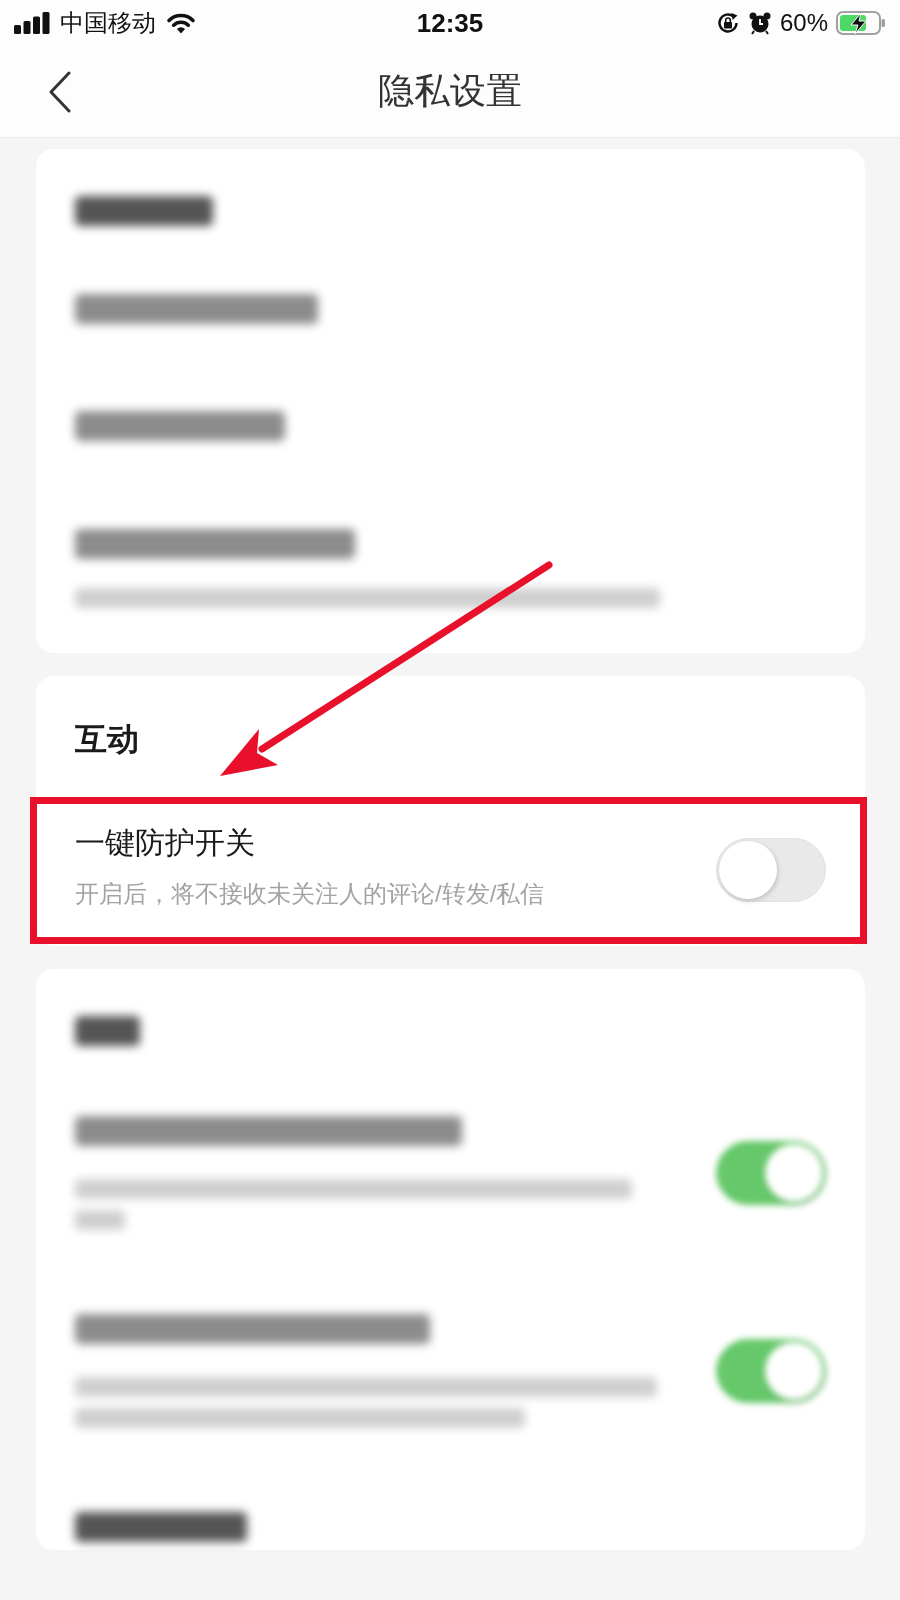  What do you see at coordinates (861, 23) in the screenshot?
I see `battery-charging-icon` at bounding box center [861, 23].